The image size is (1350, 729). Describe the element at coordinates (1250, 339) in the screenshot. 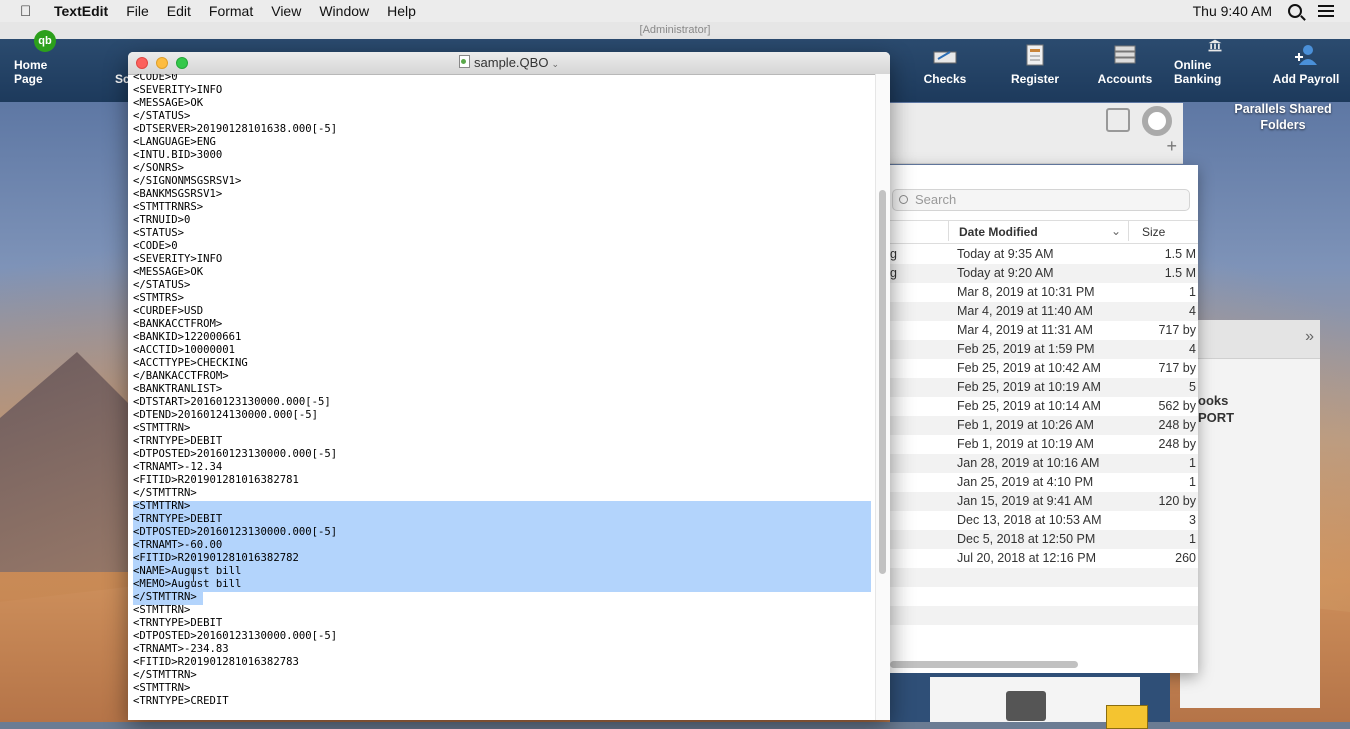

I see `qb-panel-toolbar` at that location.